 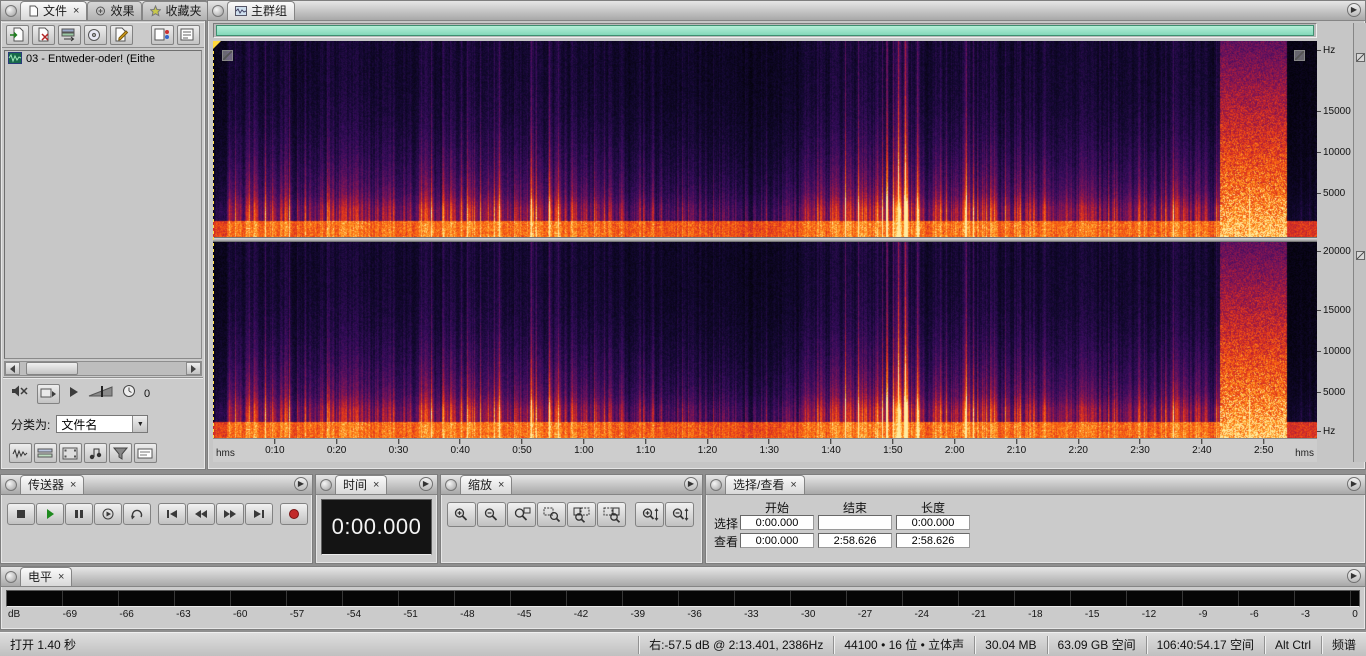 What do you see at coordinates (230, 514) in the screenshot?
I see `fast-forward-button` at bounding box center [230, 514].